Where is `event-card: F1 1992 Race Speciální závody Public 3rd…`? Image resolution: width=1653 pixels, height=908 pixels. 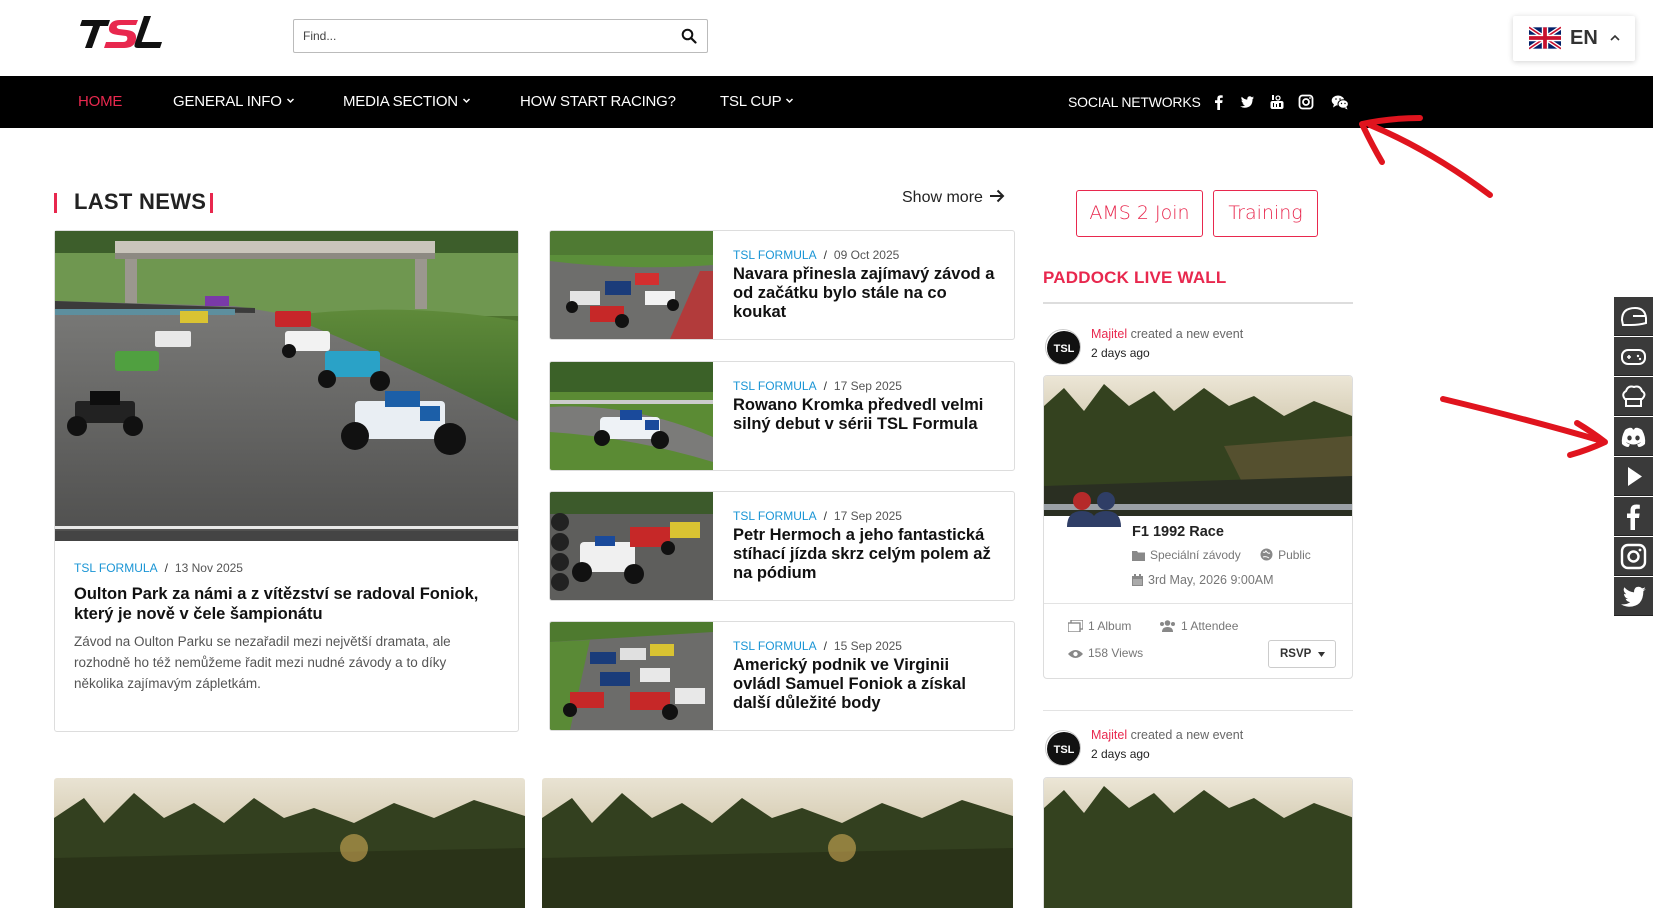
event-card: F1 1992 Race Speciální závody Public 3rd… is located at coordinates (1198, 527).